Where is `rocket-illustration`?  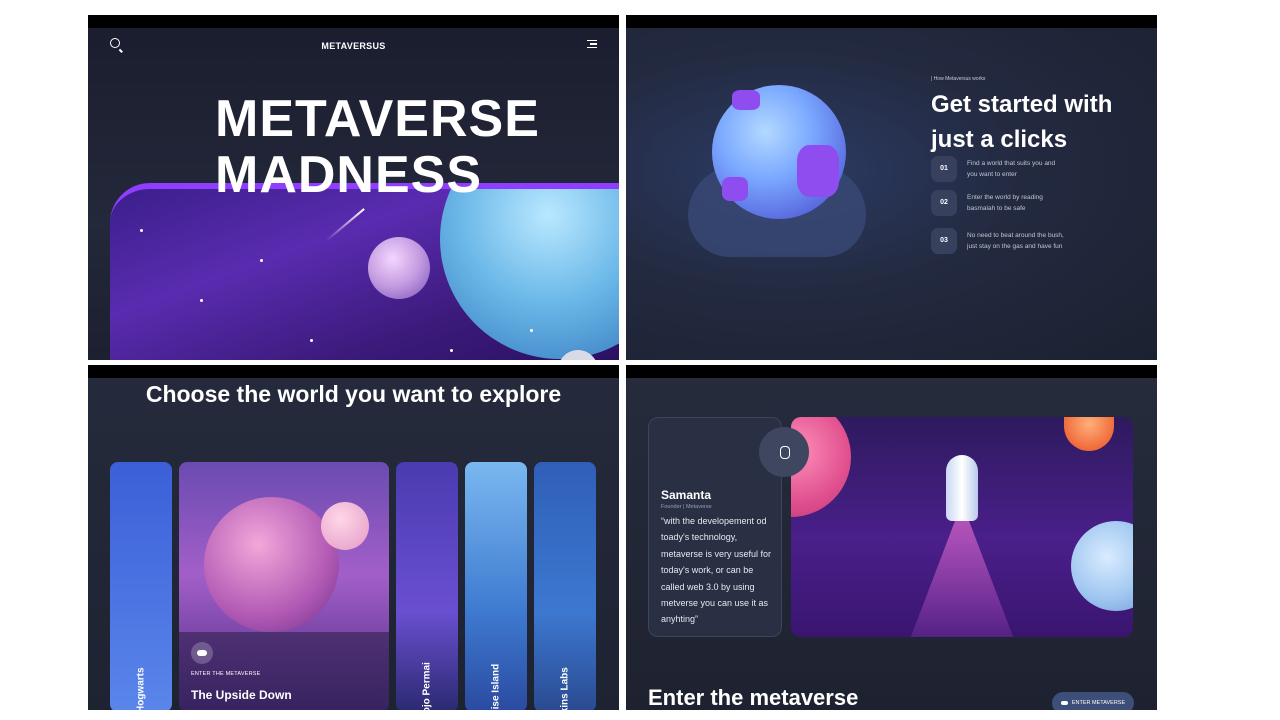 rocket-illustration is located at coordinates (962, 527).